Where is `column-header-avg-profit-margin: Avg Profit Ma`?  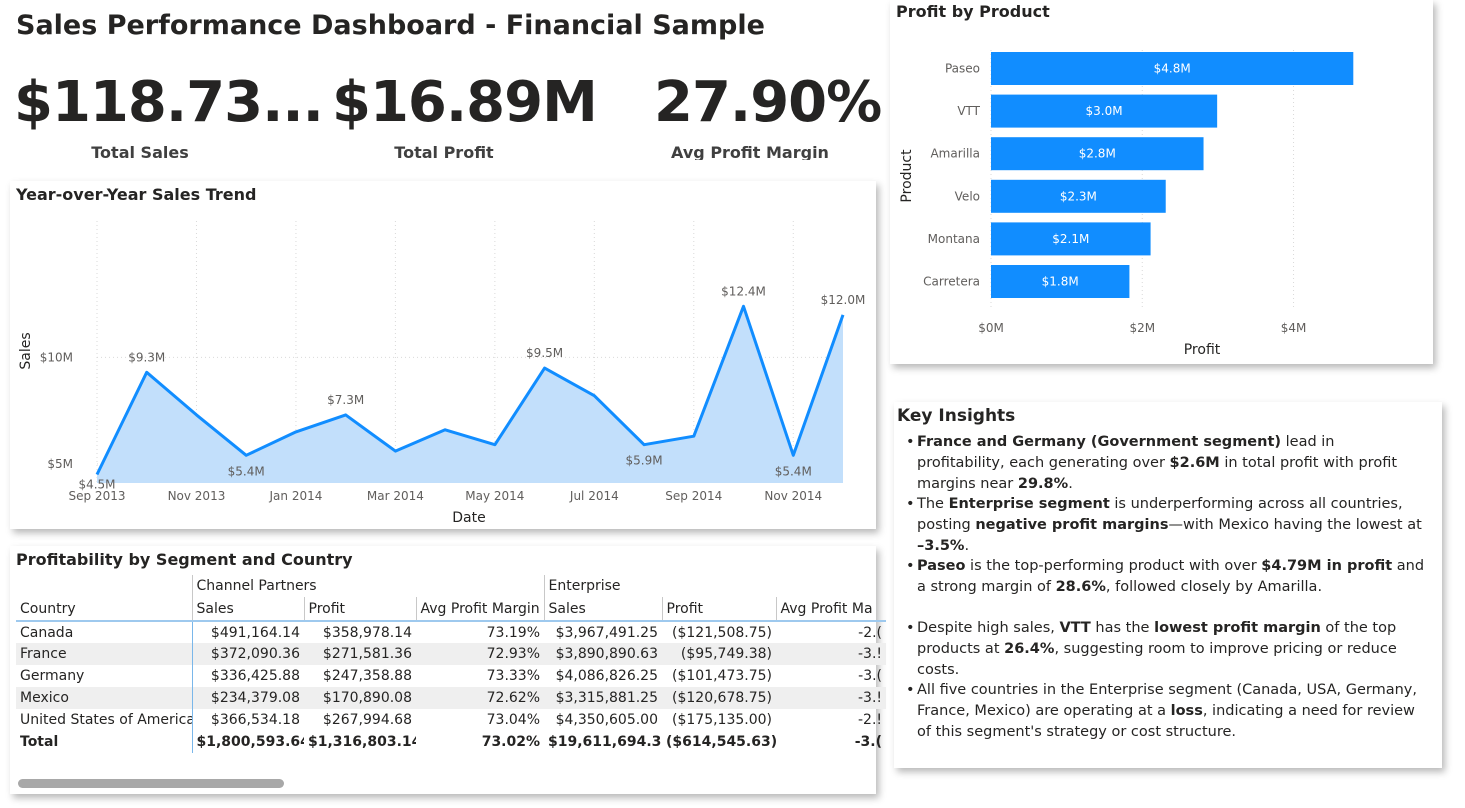
column-header-avg-profit-margin: Avg Profit Ma is located at coordinates (831, 609).